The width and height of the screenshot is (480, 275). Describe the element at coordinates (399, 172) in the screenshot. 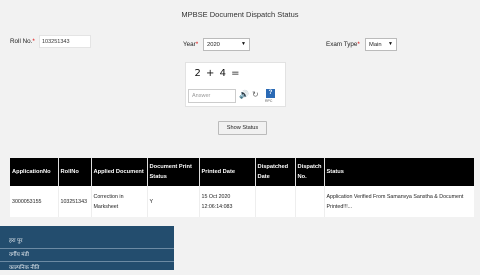

I see `column-header: Status` at that location.